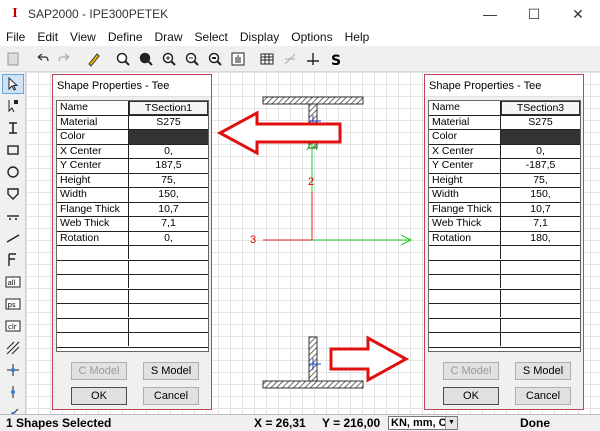 This screenshot has height=431, width=600. What do you see at coordinates (15, 37) in the screenshot?
I see `menu-file: File` at bounding box center [15, 37].